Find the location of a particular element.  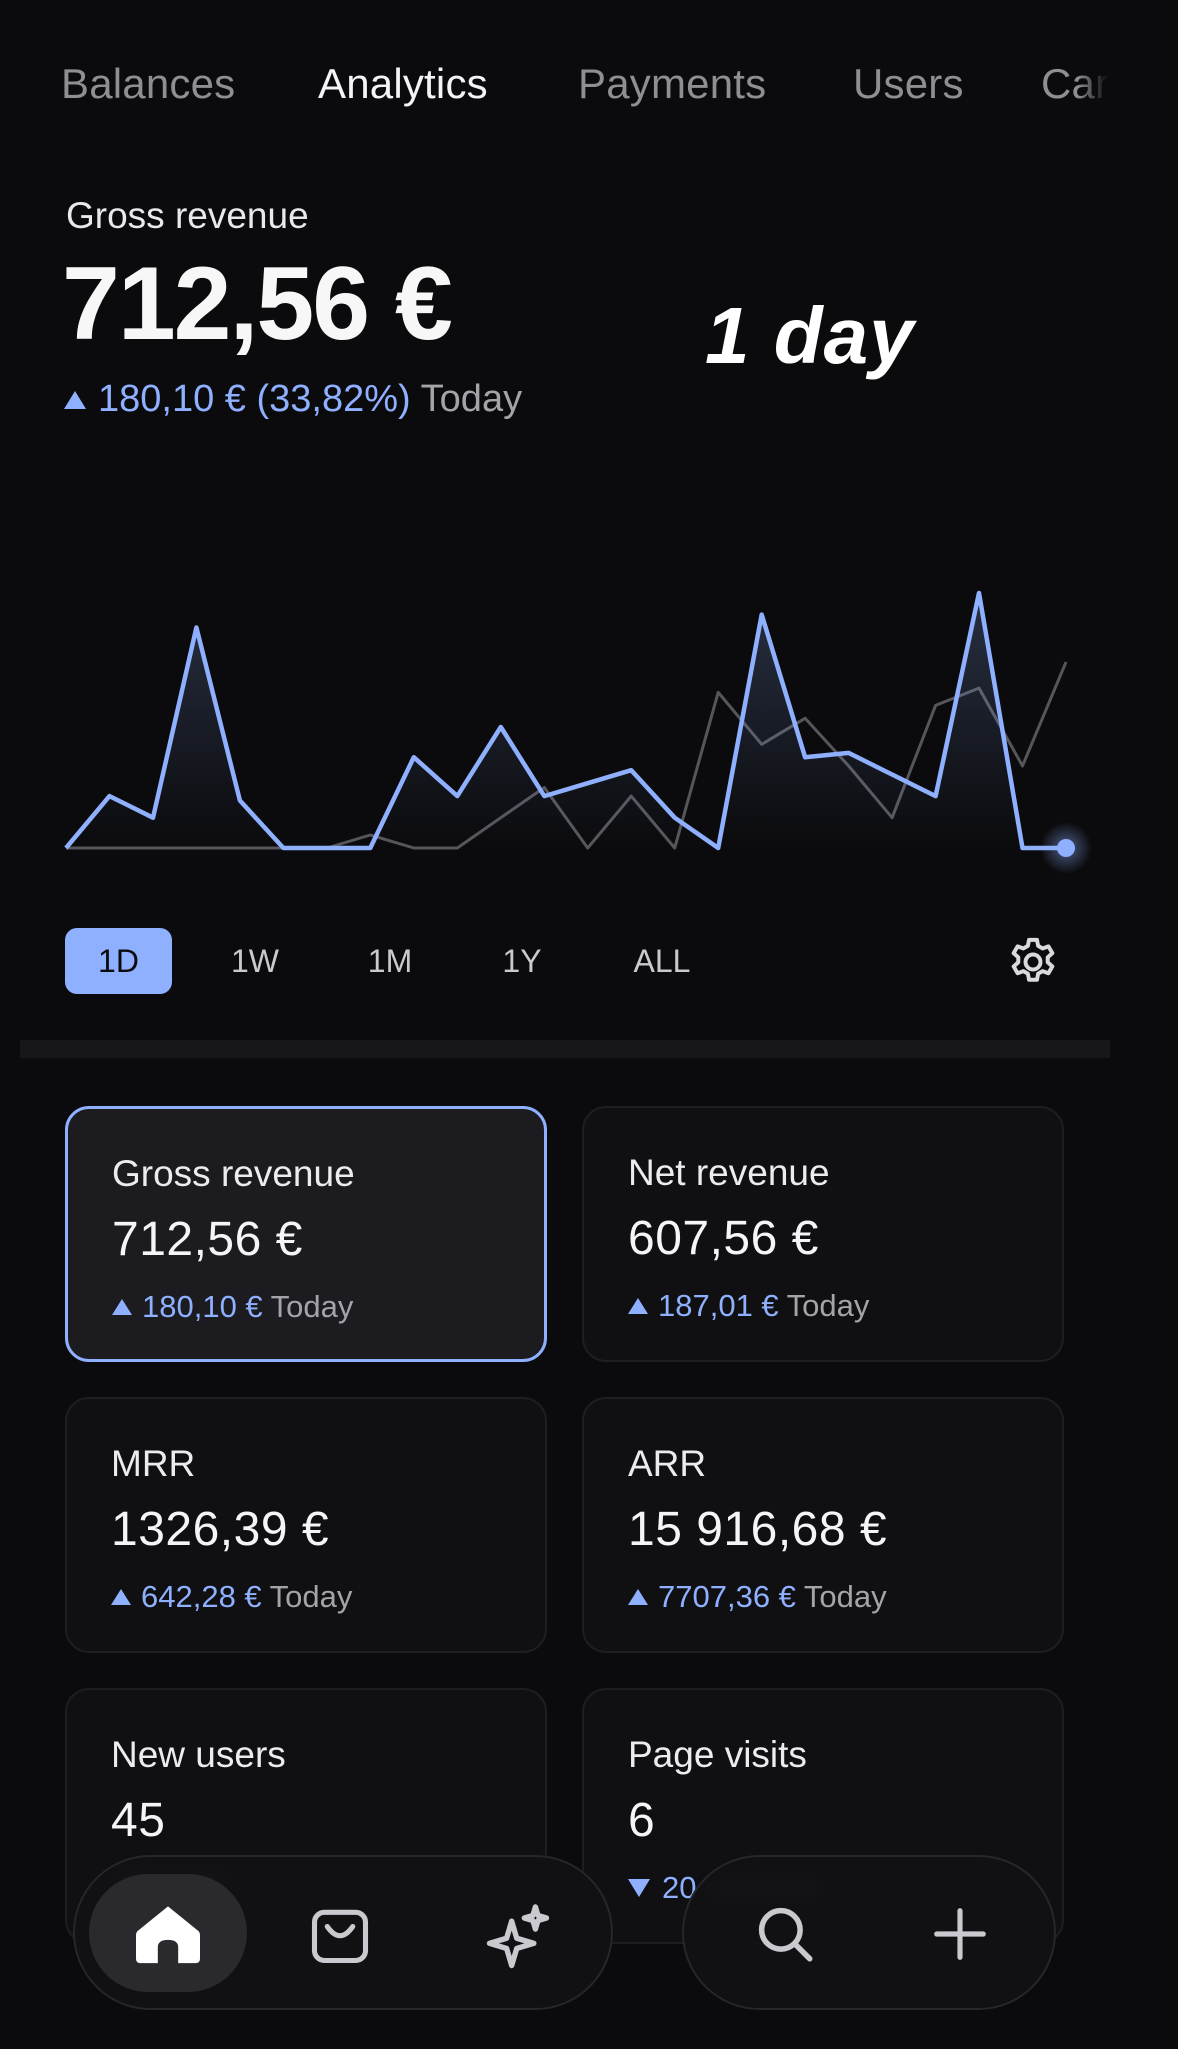

card-value: 6 is located at coordinates (642, 1820).